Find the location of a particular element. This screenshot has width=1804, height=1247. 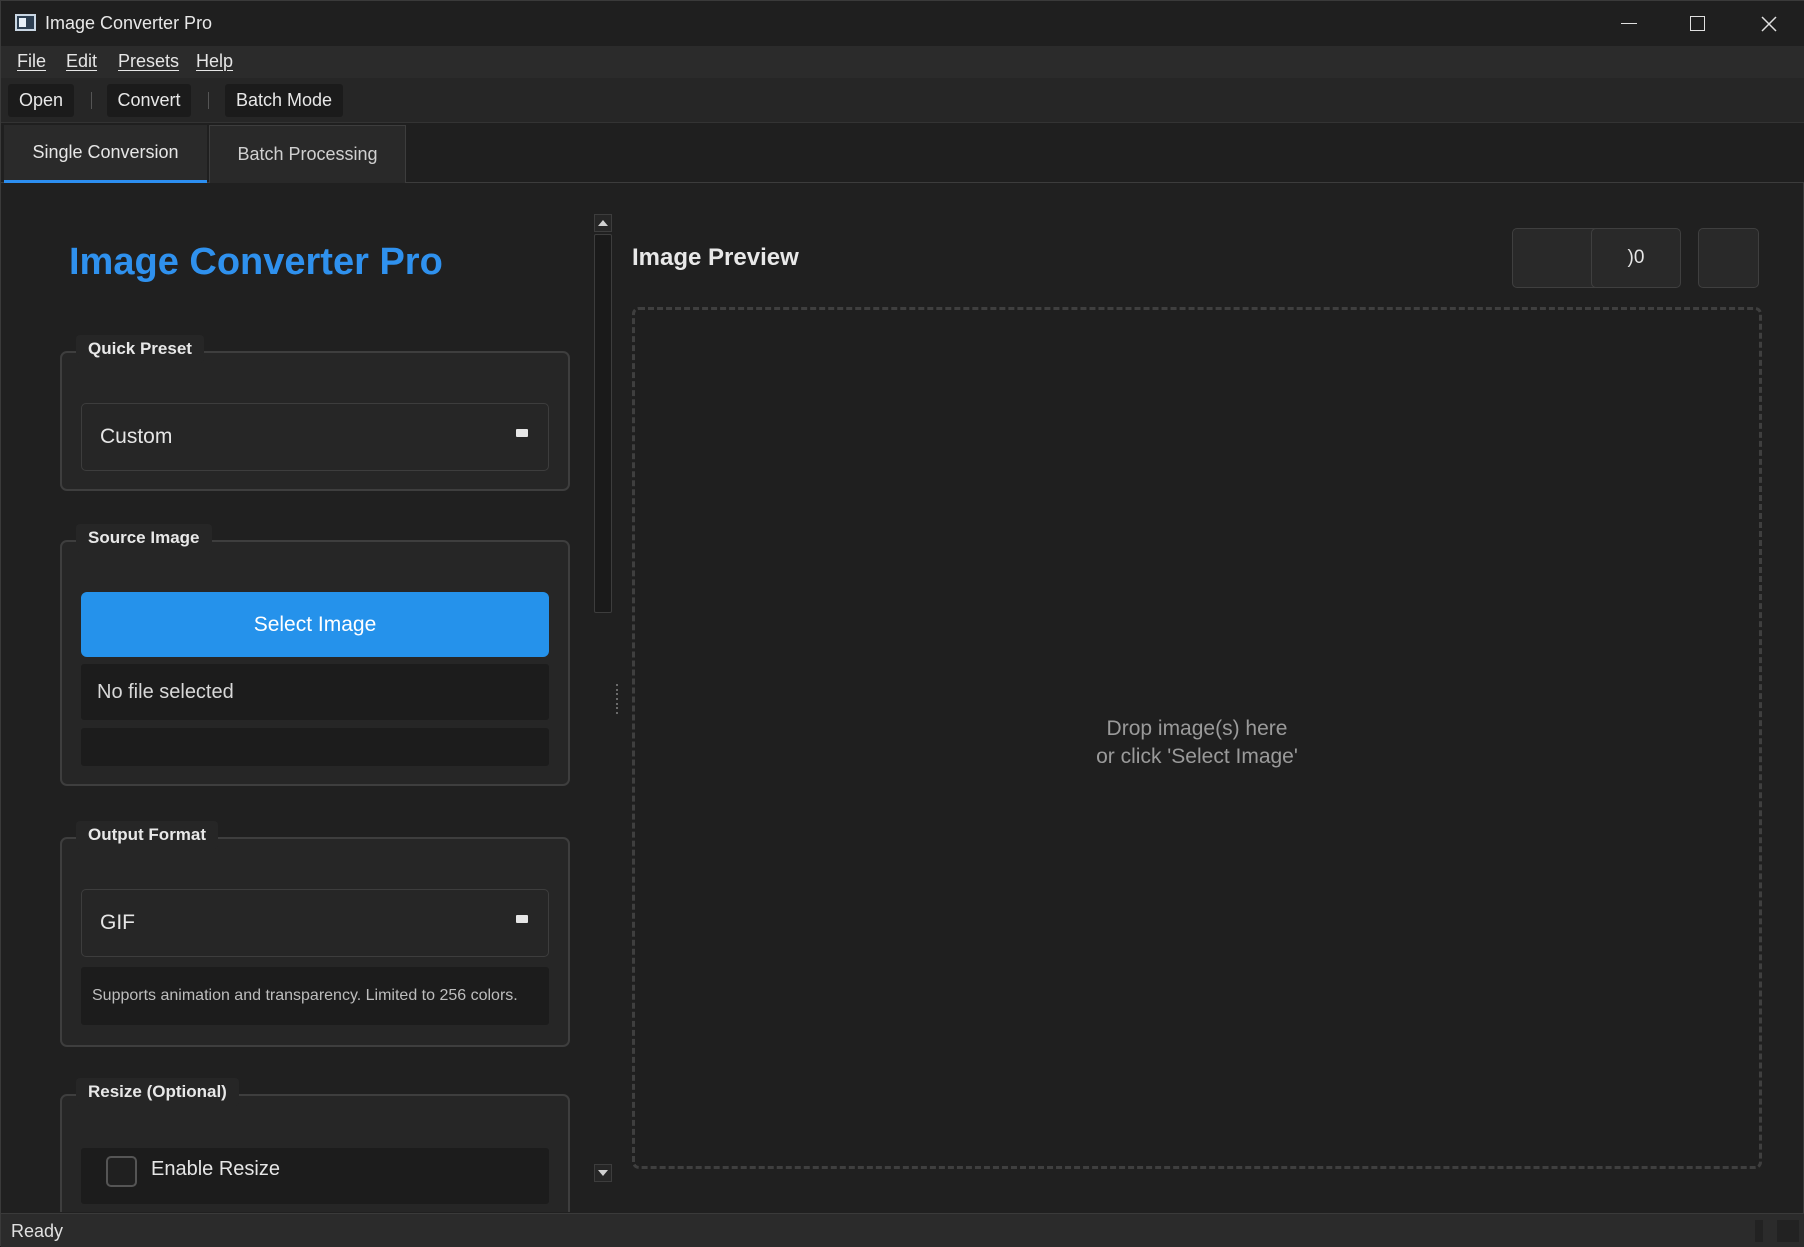

group-label: Source Image is located at coordinates (144, 538).